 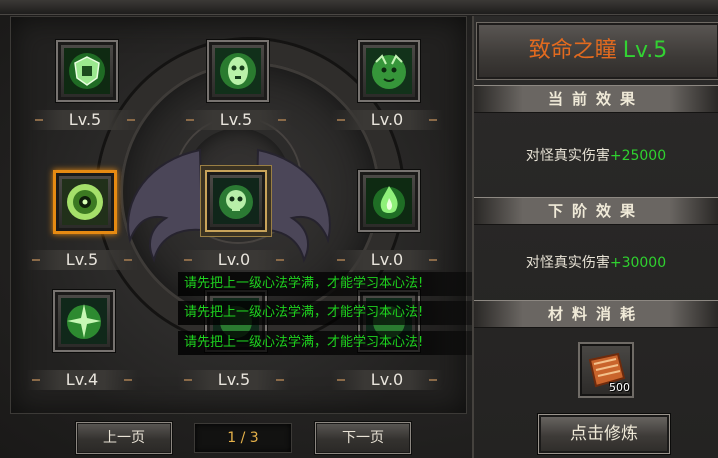 I want to click on spirit-burst-icon, so click(x=84, y=321).